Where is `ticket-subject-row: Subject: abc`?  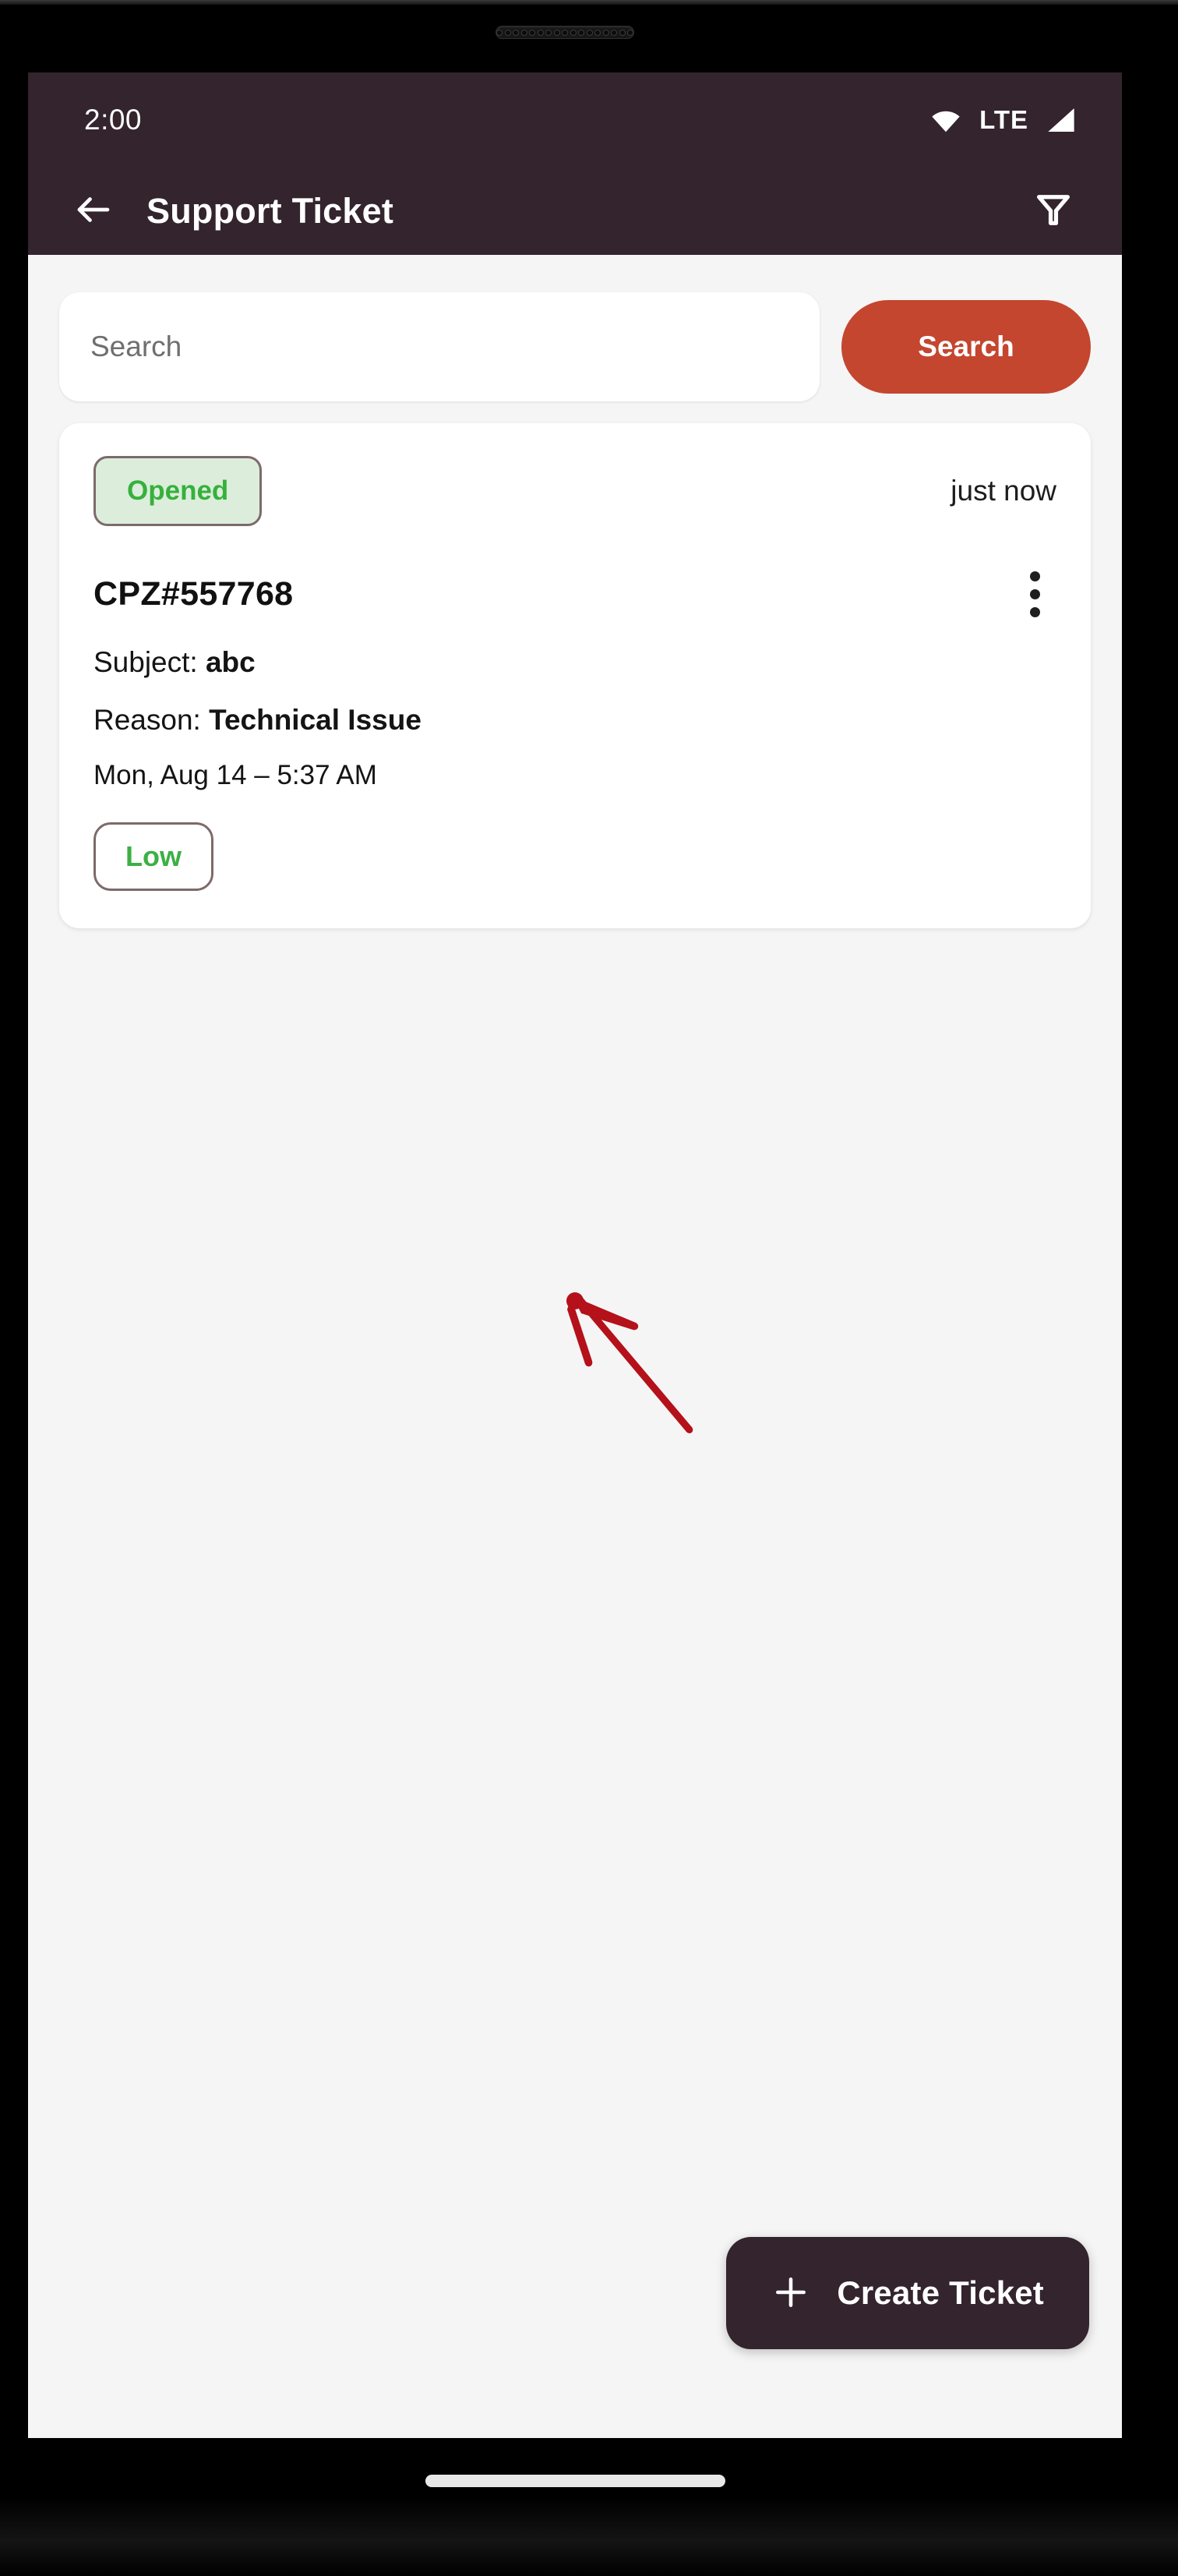 ticket-subject-row: Subject: abc is located at coordinates (574, 662).